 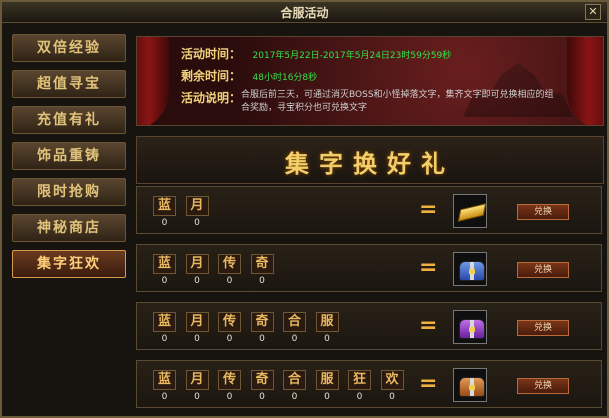 I want to click on title-bar: 合服活动 ✕, so click(x=304, y=12).